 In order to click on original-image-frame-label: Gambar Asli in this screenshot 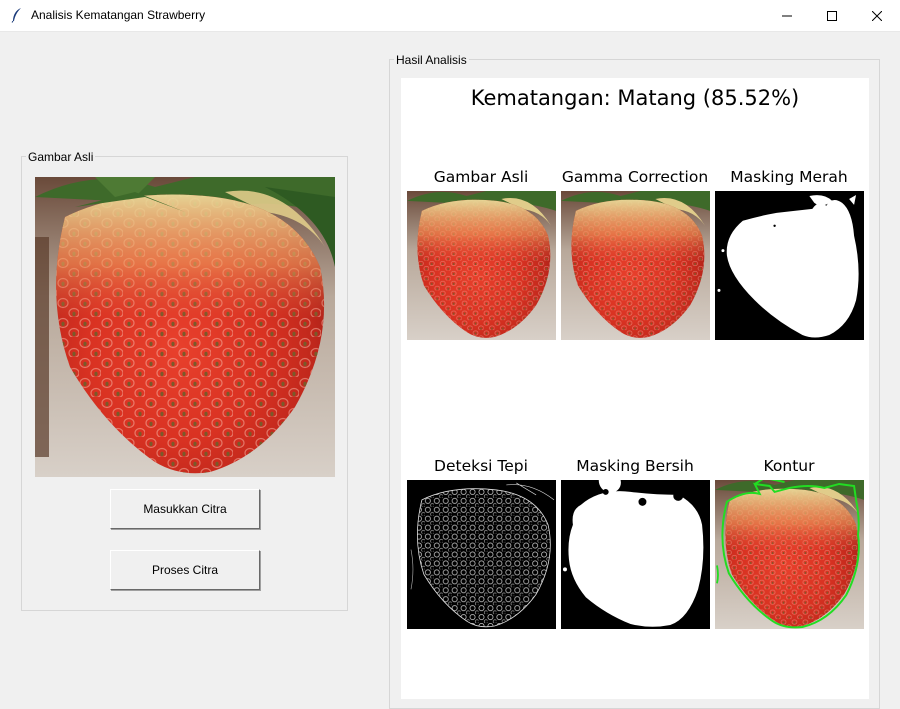, I will do `click(61, 157)`.